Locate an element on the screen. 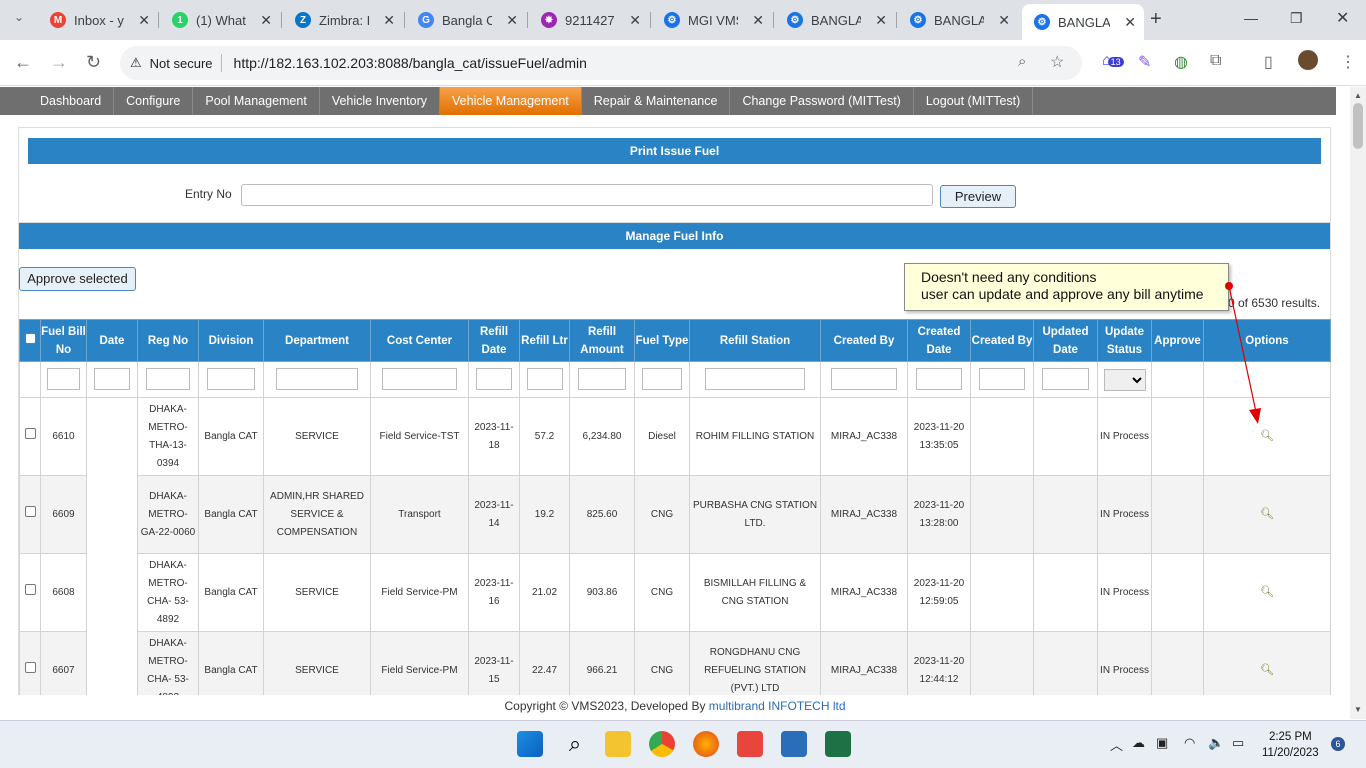 This screenshot has height=768, width=1366. browser-tab: ✸ 92114271 ✕ is located at coordinates (589, 20).